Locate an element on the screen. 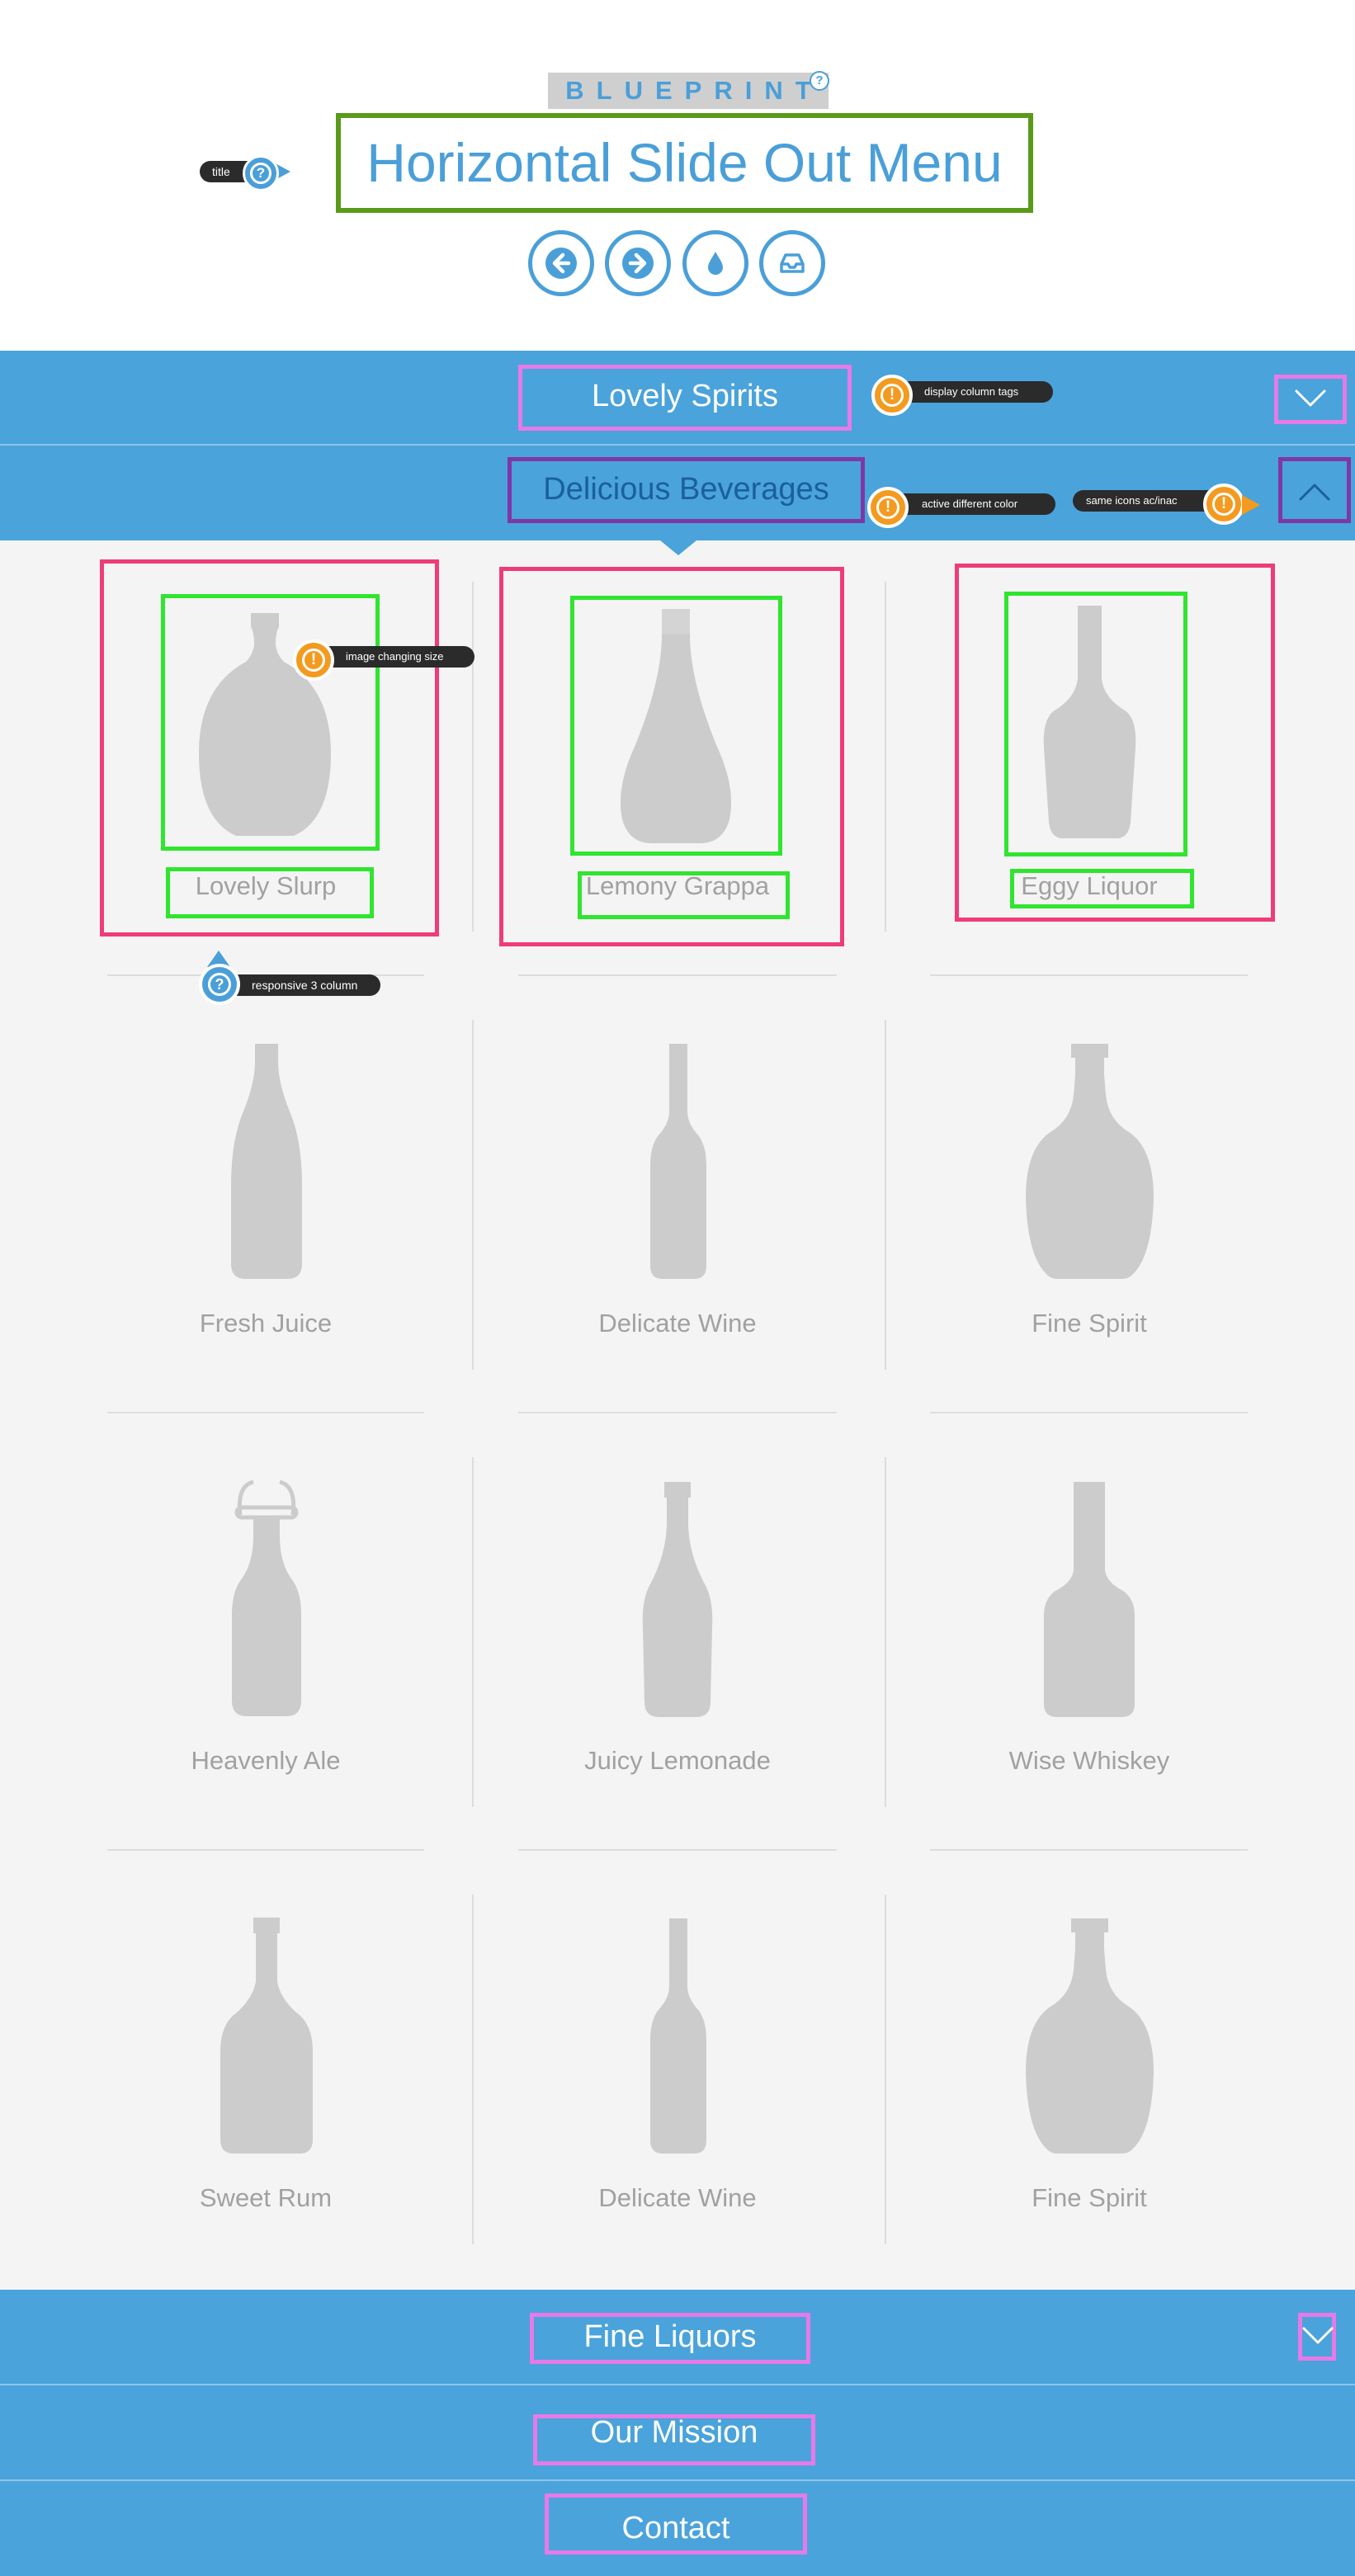 Image resolution: width=1355 pixels, height=2576 pixels. image-size-warning: image changing size ! is located at coordinates (388, 660).